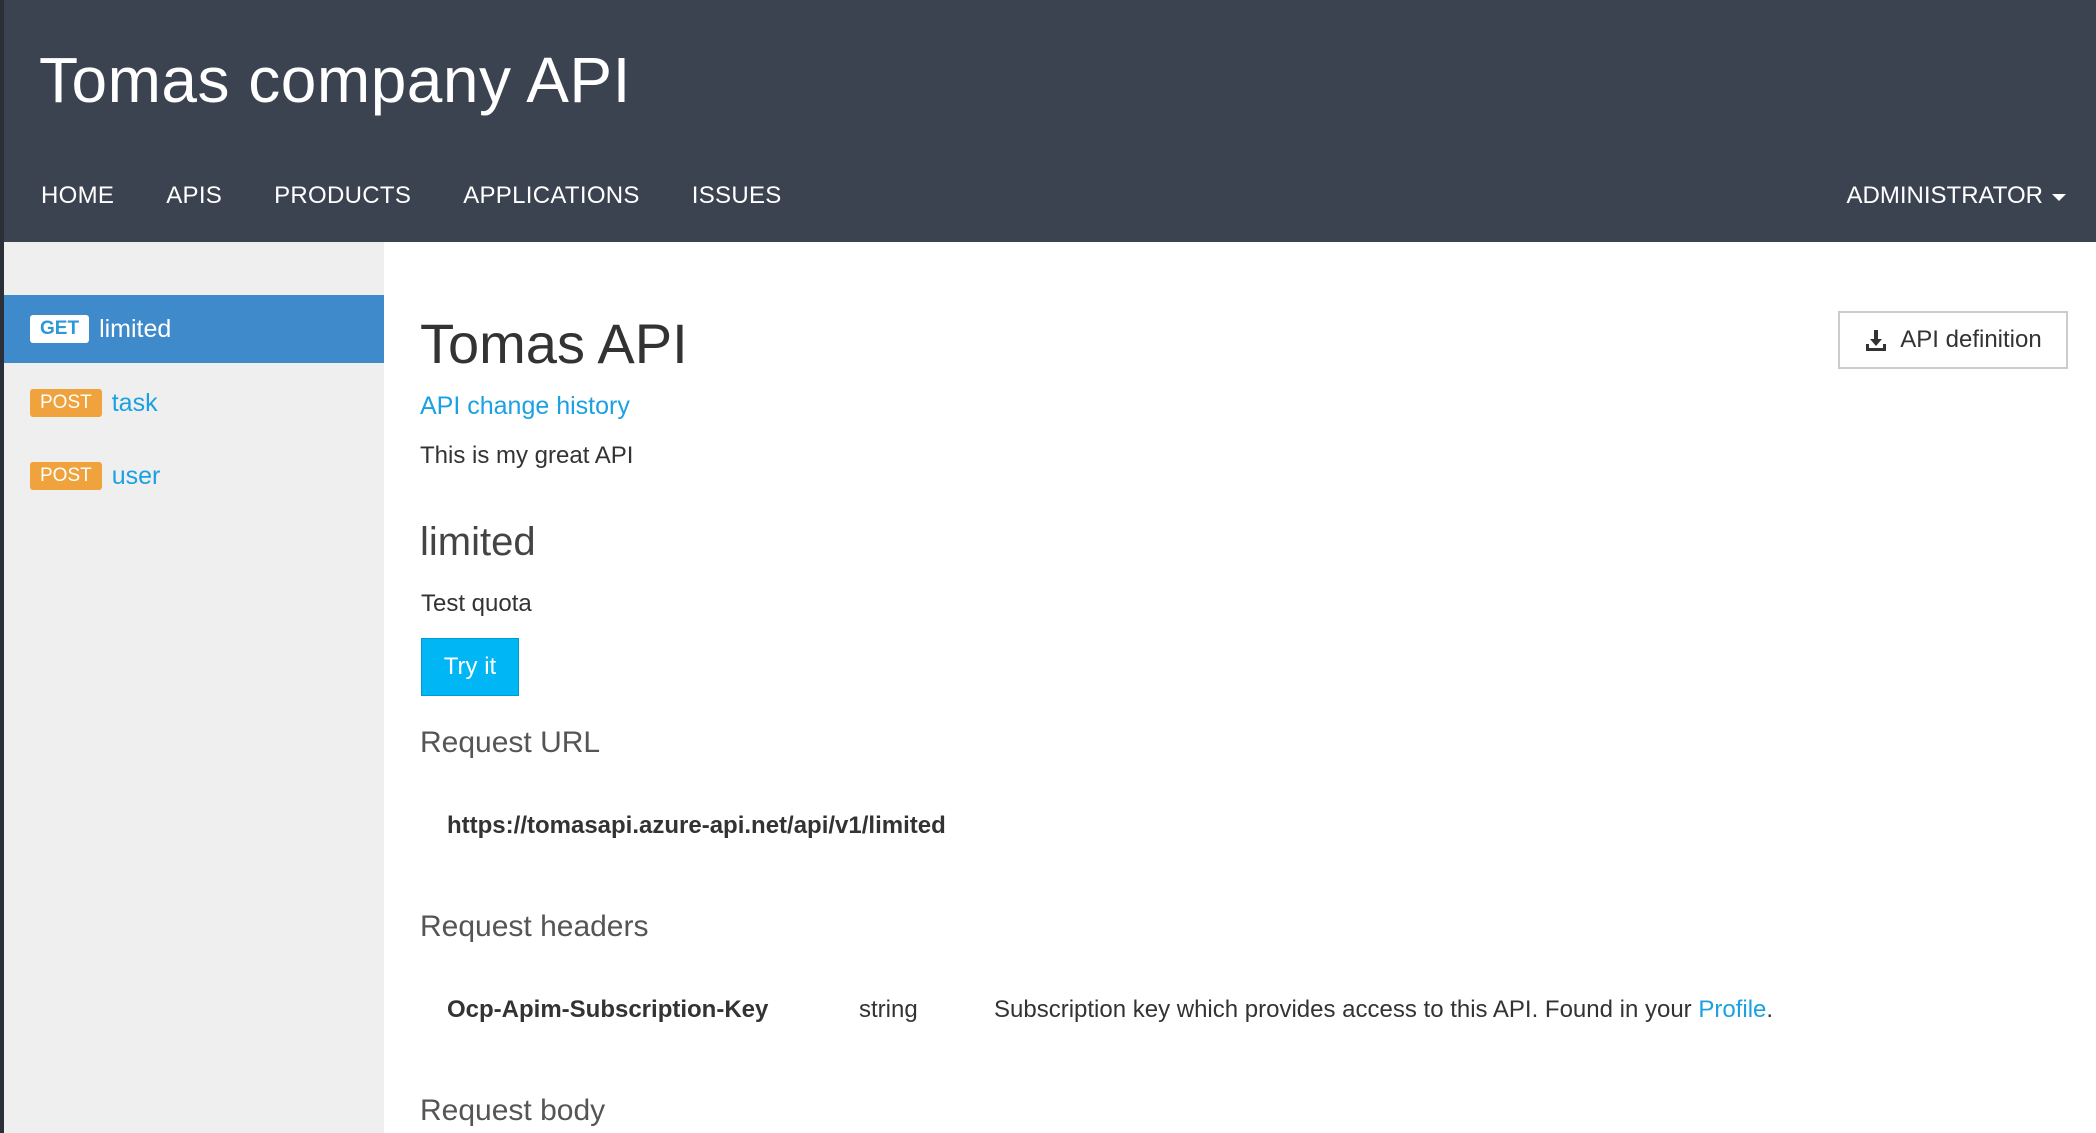  I want to click on sidebar-item-user: POST user, so click(194, 476).